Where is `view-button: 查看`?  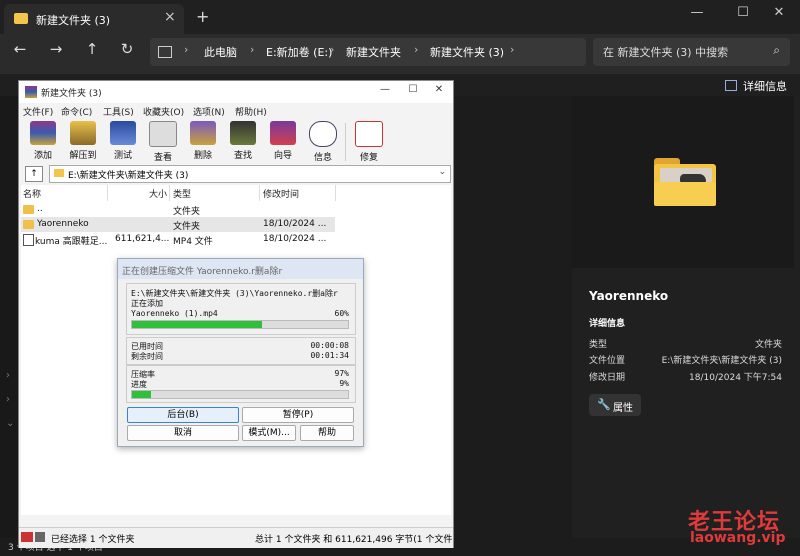 view-button: 查看 is located at coordinates (163, 142).